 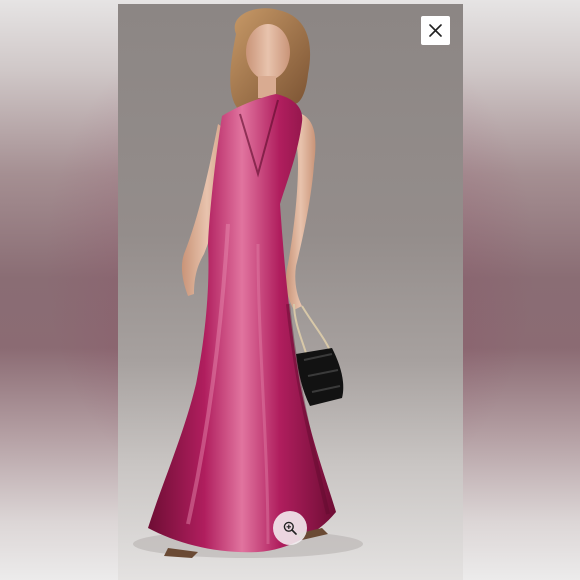 I want to click on zoom-in-icon, so click(x=290, y=528).